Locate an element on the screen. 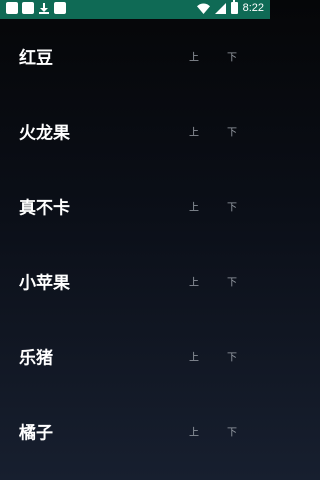 The image size is (320, 480). signal-icon is located at coordinates (220, 8).